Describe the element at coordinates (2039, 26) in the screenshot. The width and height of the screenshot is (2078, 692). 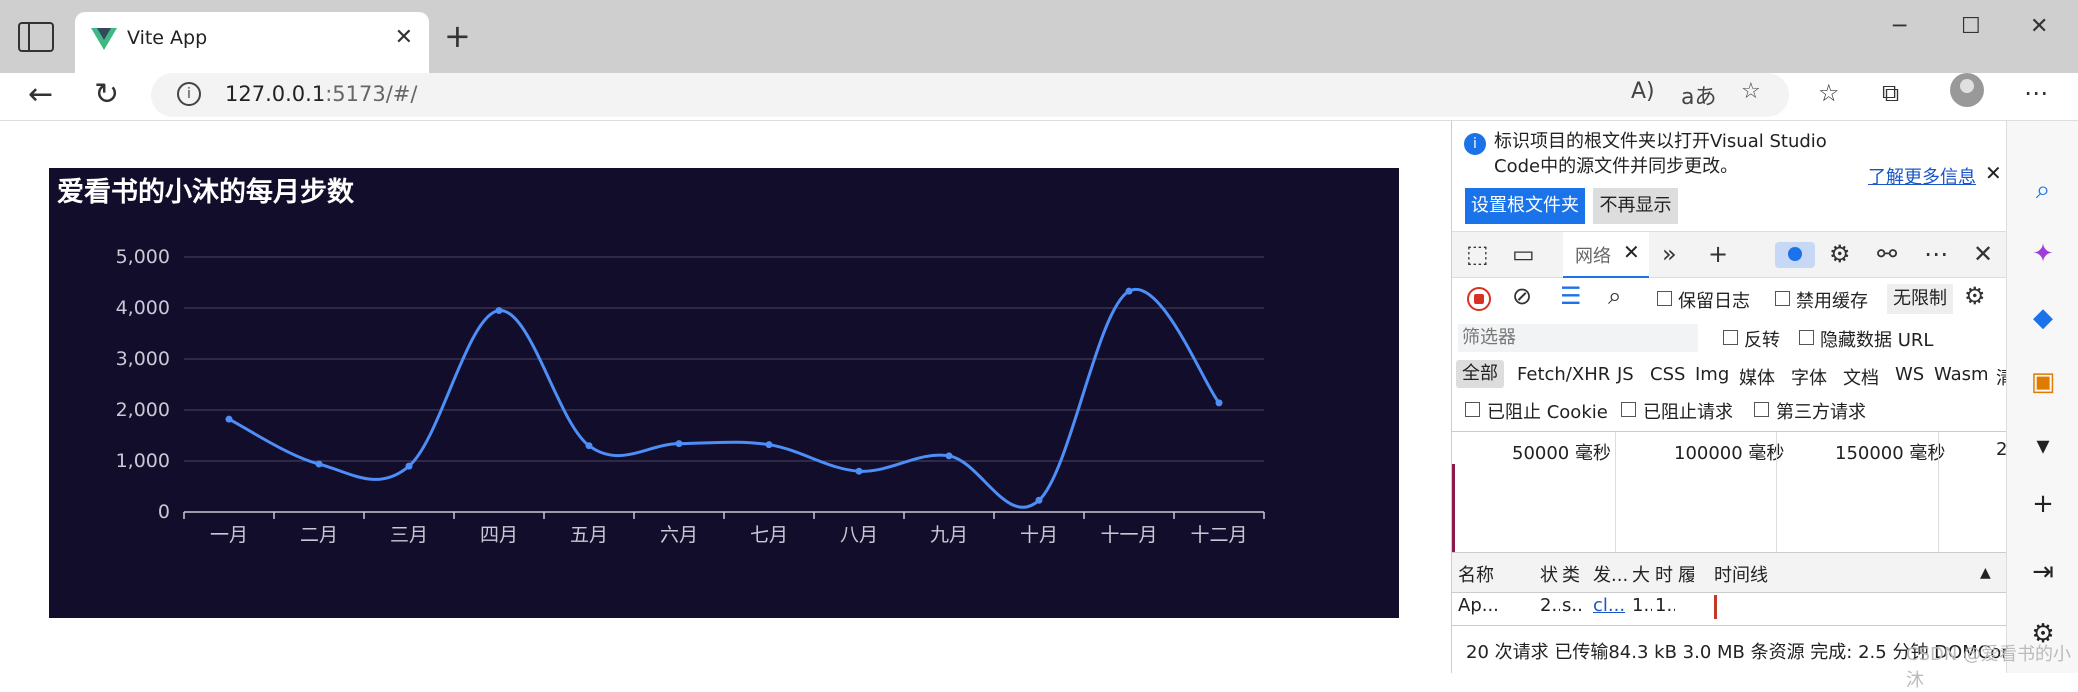
I see `window-close-icon: ✕` at that location.